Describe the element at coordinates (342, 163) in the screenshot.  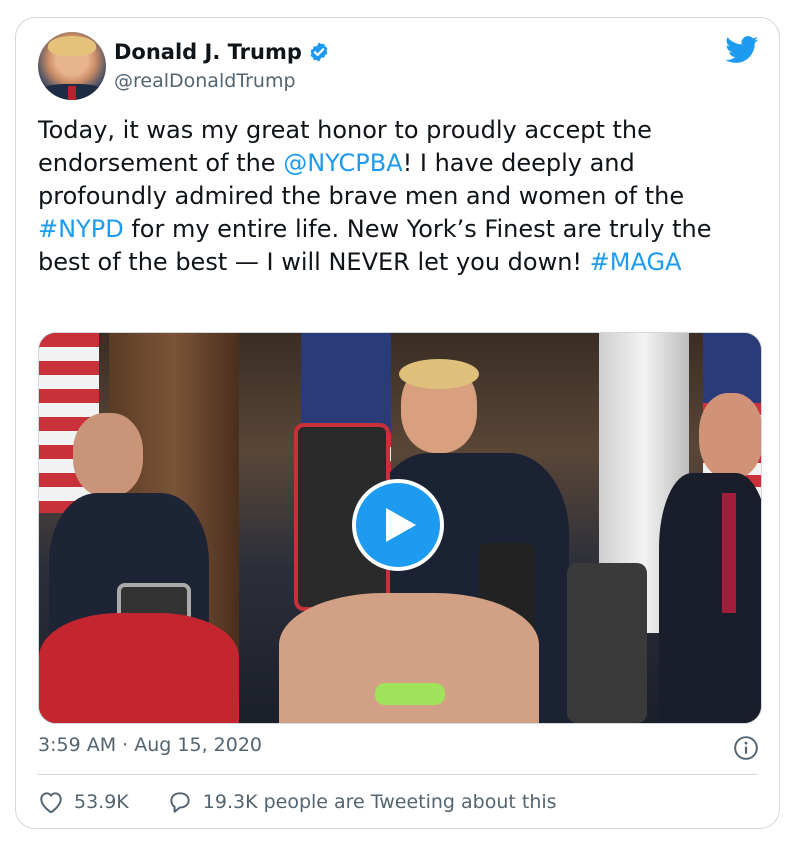
I see `mention-link-nycpba: @NYCPBA` at that location.